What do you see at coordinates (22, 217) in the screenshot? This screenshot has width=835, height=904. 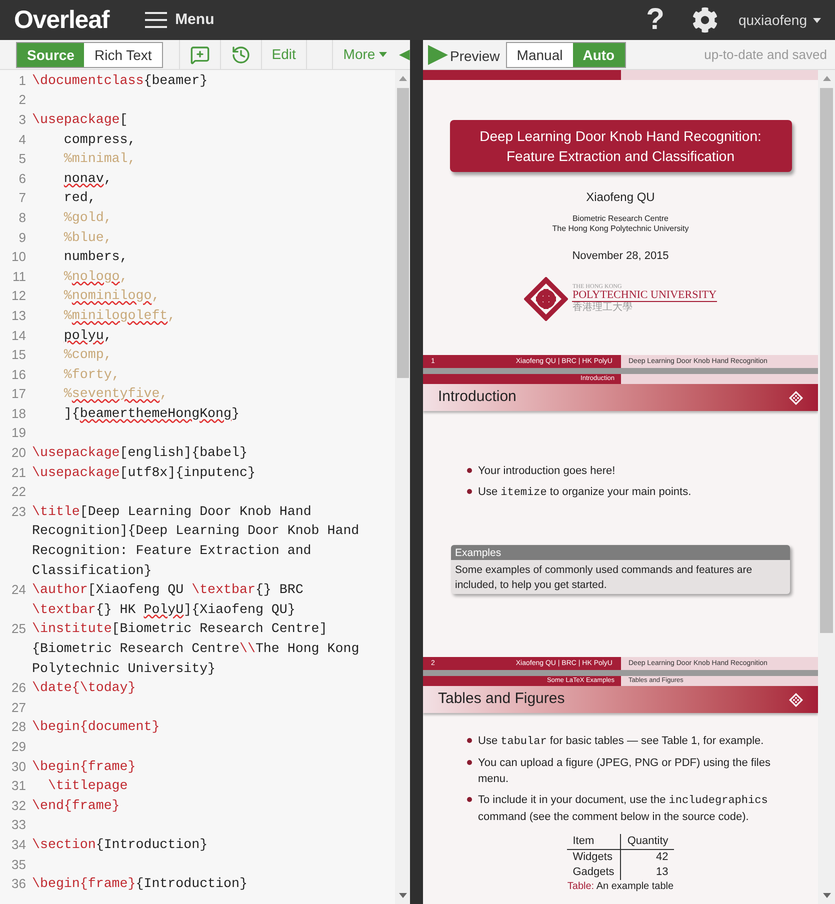 I see `line-number: 8` at bounding box center [22, 217].